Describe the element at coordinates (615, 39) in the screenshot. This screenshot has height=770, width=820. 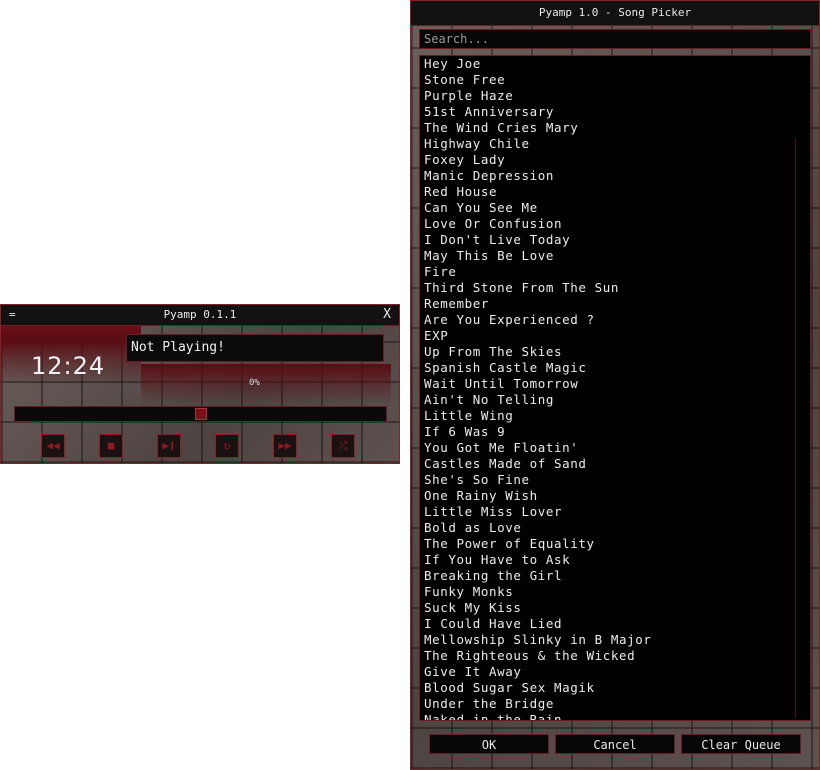
I see `search-input` at that location.